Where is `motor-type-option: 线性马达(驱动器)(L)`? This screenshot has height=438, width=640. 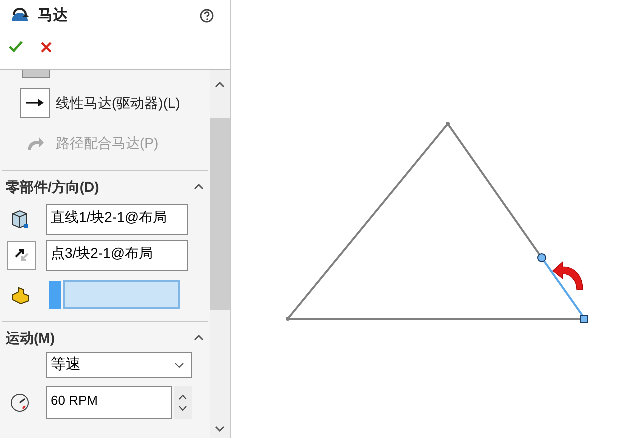
motor-type-option: 线性马达(驱动器)(L) is located at coordinates (118, 103).